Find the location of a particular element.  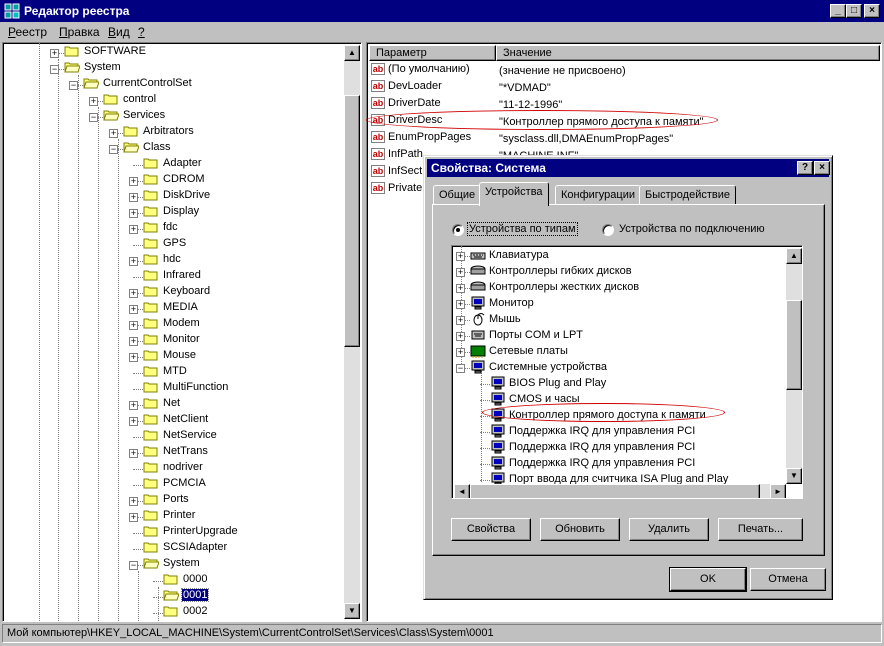

device-vertical-scrollbar: ▲ ▼ is located at coordinates (794, 366).